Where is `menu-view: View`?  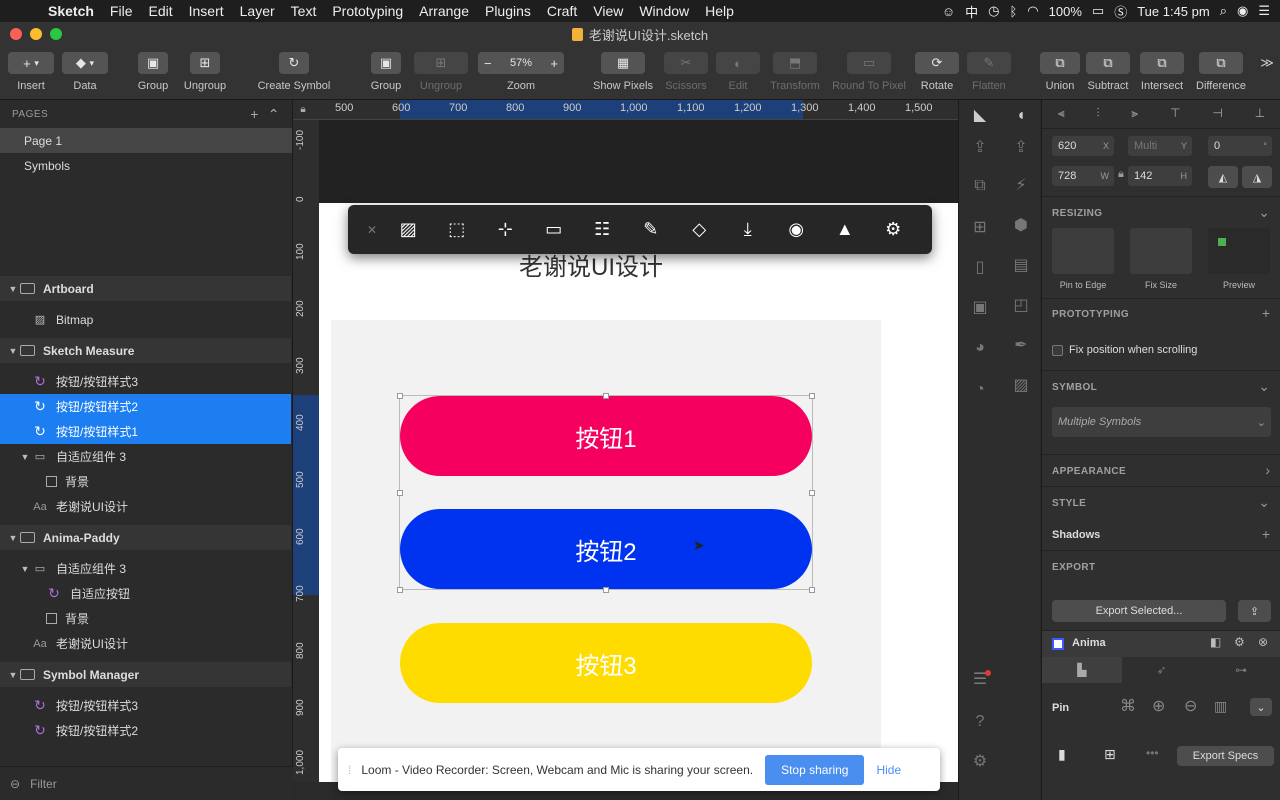 menu-view: View is located at coordinates (608, 11).